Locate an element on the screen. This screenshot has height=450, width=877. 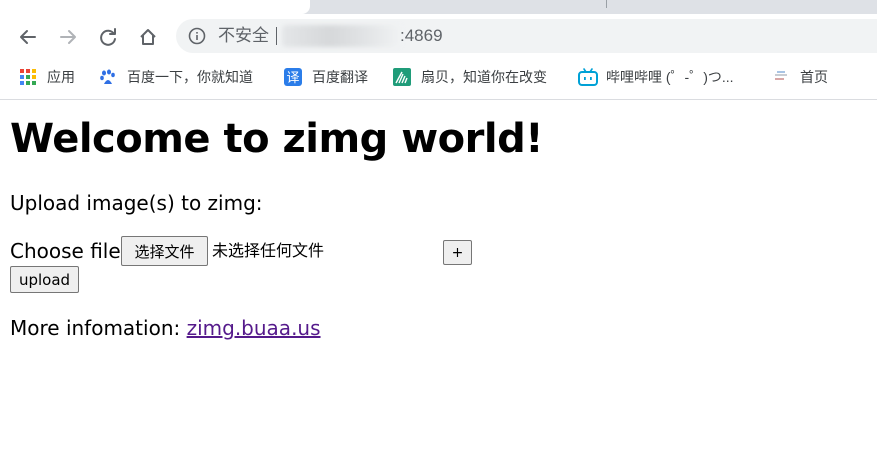
no-file-selected-text: 未选择任何文件 is located at coordinates (268, 250).